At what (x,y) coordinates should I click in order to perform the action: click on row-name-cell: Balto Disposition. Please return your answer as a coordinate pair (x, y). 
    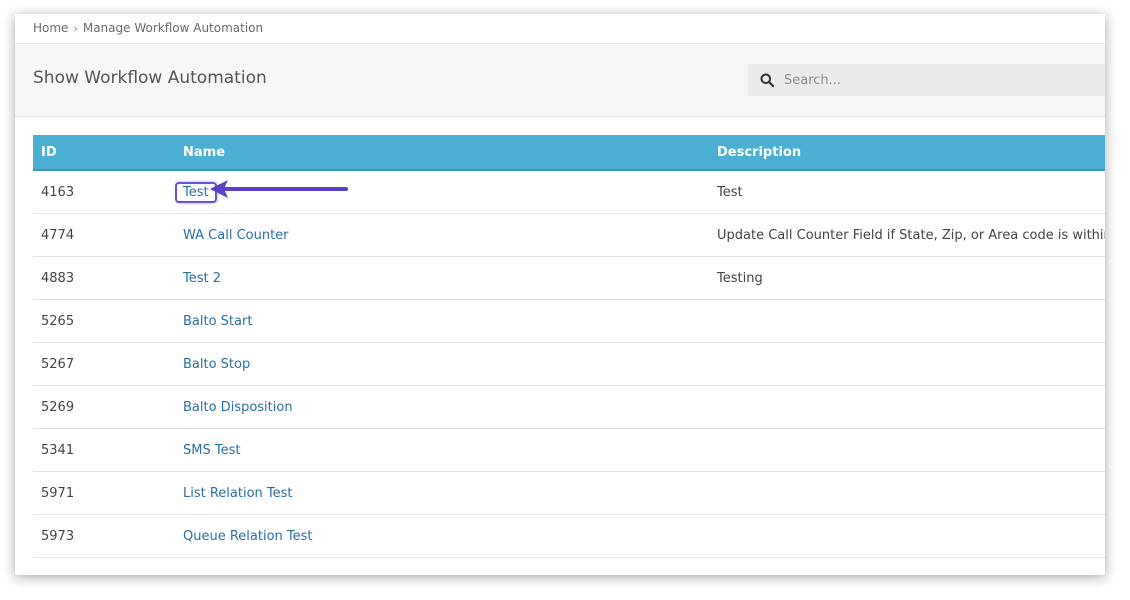
    Looking at the image, I should click on (442, 407).